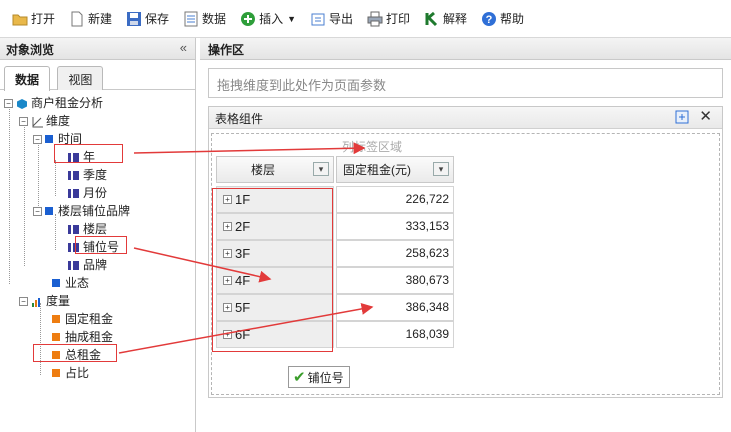 The image size is (731, 432). Describe the element at coordinates (465, 49) in the screenshot. I see `work-area-header: 操作区` at that location.